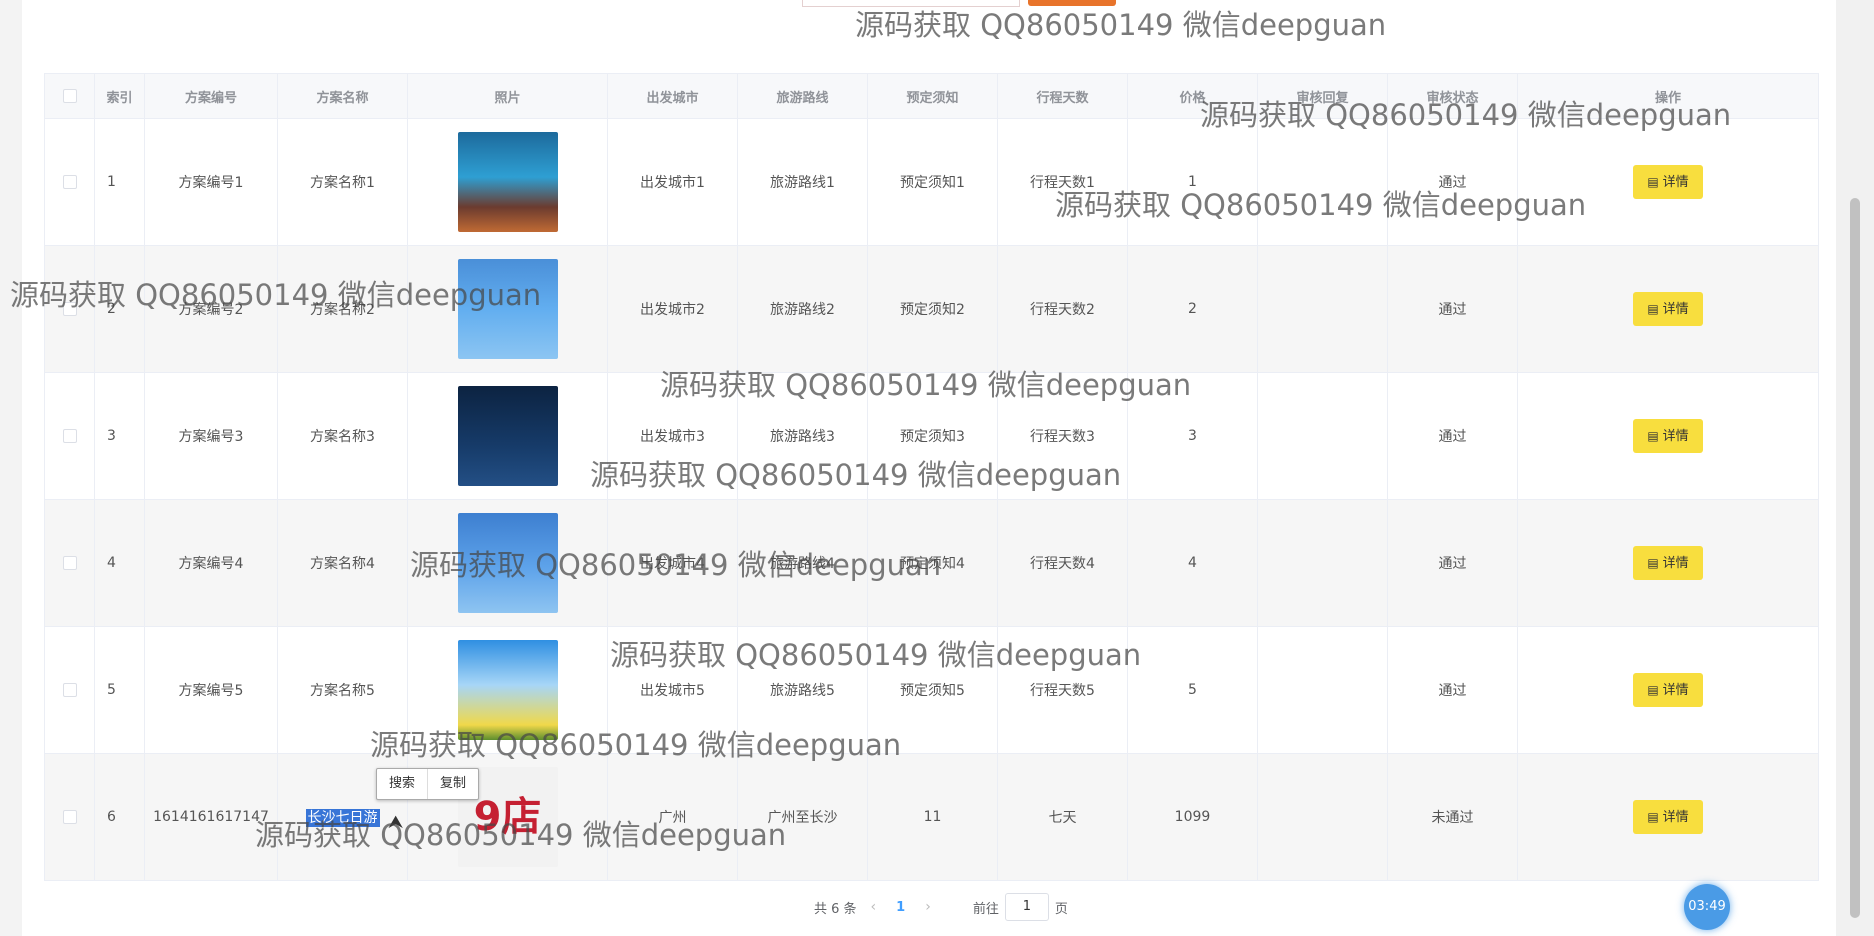 The height and width of the screenshot is (936, 1874). What do you see at coordinates (211, 182) in the screenshot?
I see `cell-code: 方案编号1` at bounding box center [211, 182].